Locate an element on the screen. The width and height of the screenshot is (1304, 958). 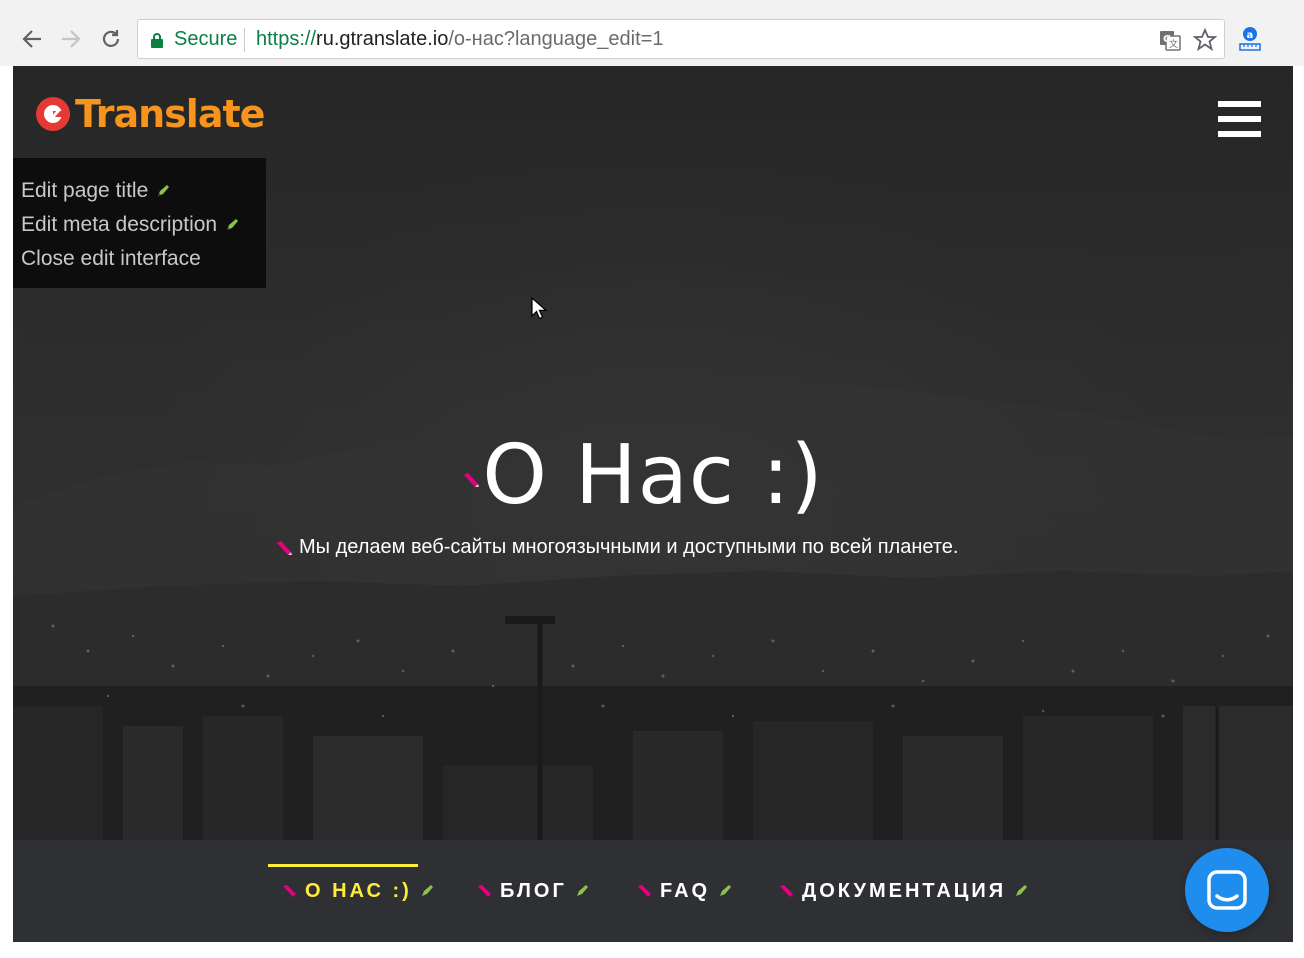
url-scheme: https:// is located at coordinates (286, 39).